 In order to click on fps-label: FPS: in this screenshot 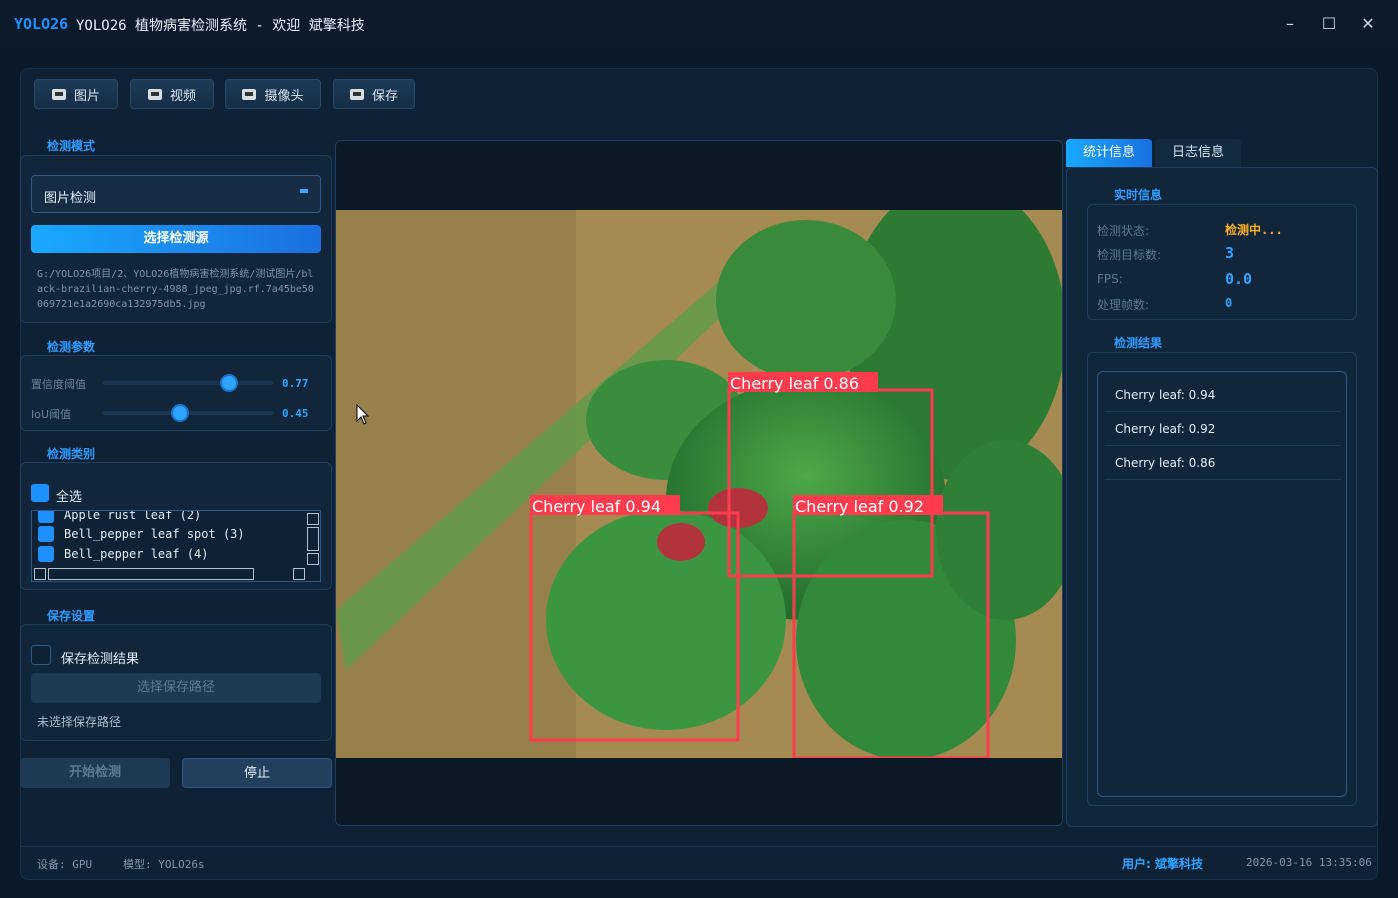, I will do `click(1110, 279)`.